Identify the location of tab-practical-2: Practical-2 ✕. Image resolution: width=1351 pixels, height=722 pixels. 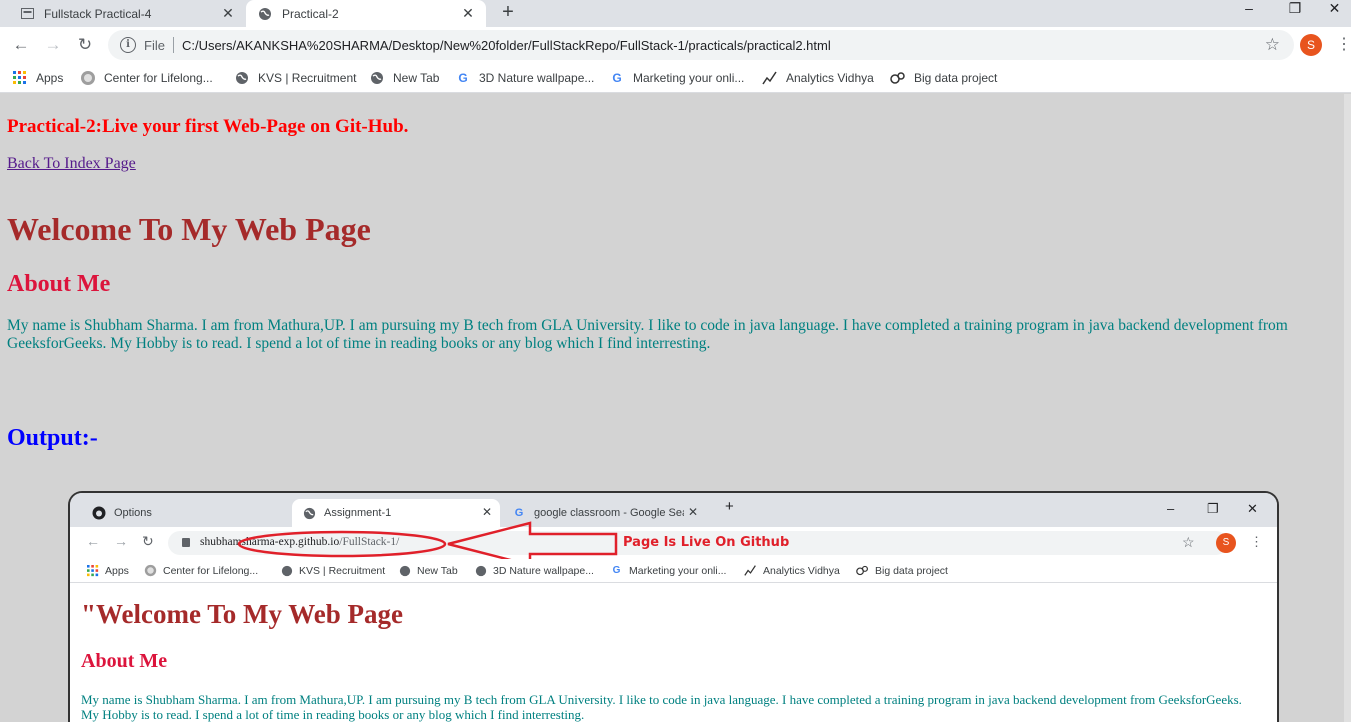
(366, 13).